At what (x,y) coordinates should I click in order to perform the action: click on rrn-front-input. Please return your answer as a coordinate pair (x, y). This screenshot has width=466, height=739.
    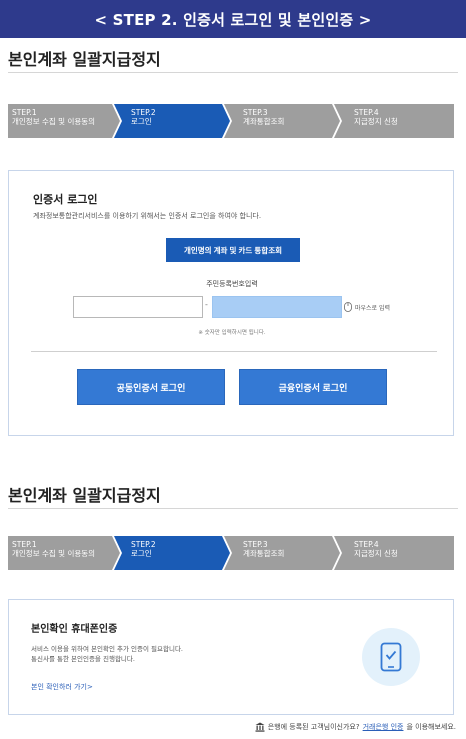
    Looking at the image, I should click on (138, 307).